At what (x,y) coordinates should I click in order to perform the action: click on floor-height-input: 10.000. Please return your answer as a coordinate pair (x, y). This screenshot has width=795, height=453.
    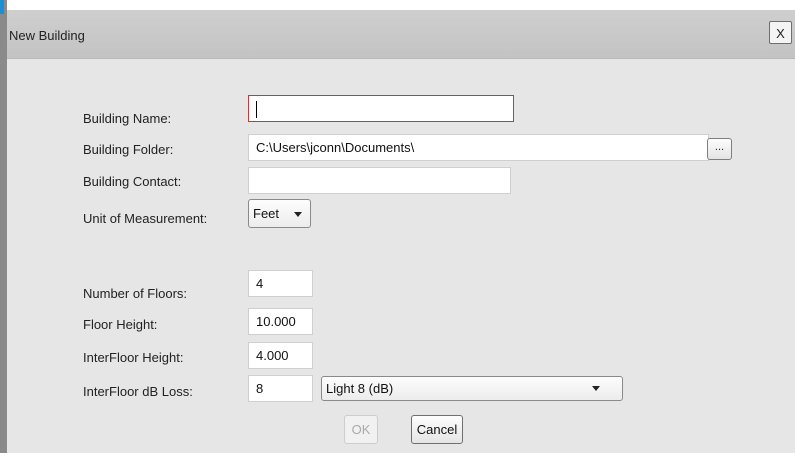
    Looking at the image, I should click on (280, 321).